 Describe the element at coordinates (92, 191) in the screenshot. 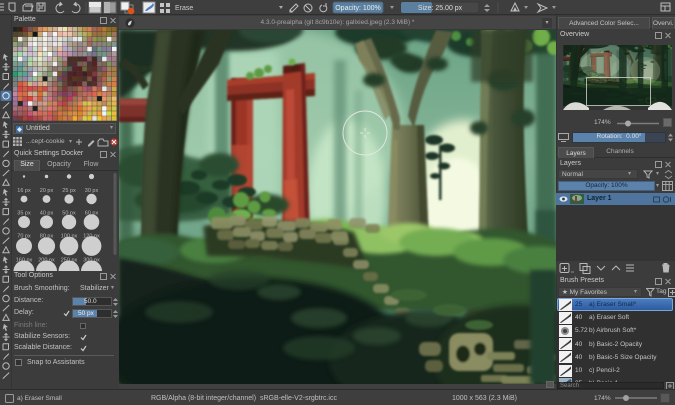

I see `svg-text: 30 px` at that location.